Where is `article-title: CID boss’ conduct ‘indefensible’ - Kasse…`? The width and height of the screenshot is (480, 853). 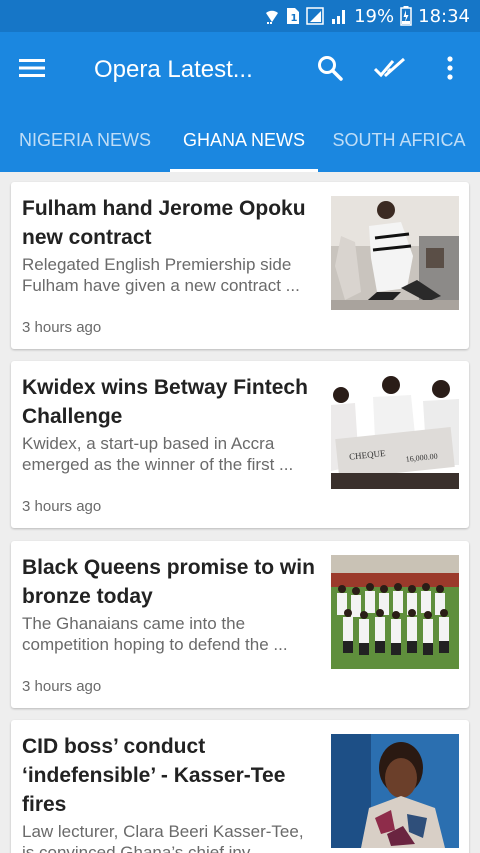 article-title: CID boss’ conduct ‘indefensible’ - Kasse… is located at coordinates (154, 775).